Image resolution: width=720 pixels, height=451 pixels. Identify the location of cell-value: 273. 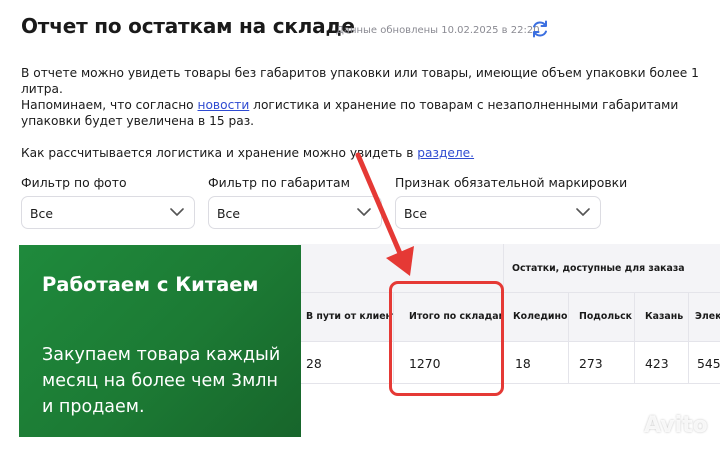
(591, 363).